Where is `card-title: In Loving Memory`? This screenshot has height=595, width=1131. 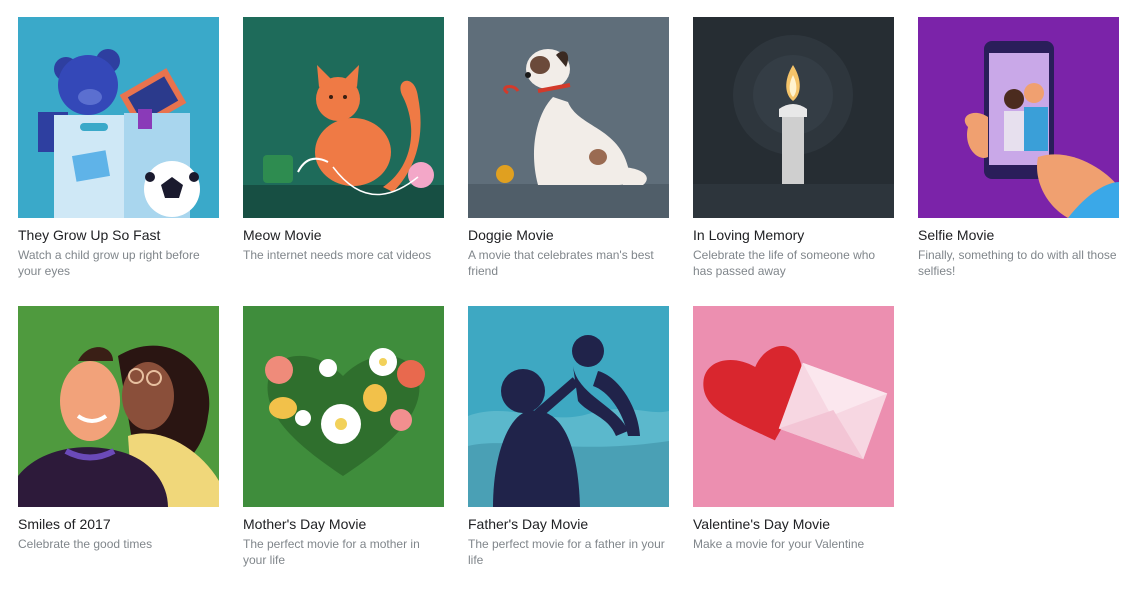
card-title: In Loving Memory is located at coordinates (749, 235).